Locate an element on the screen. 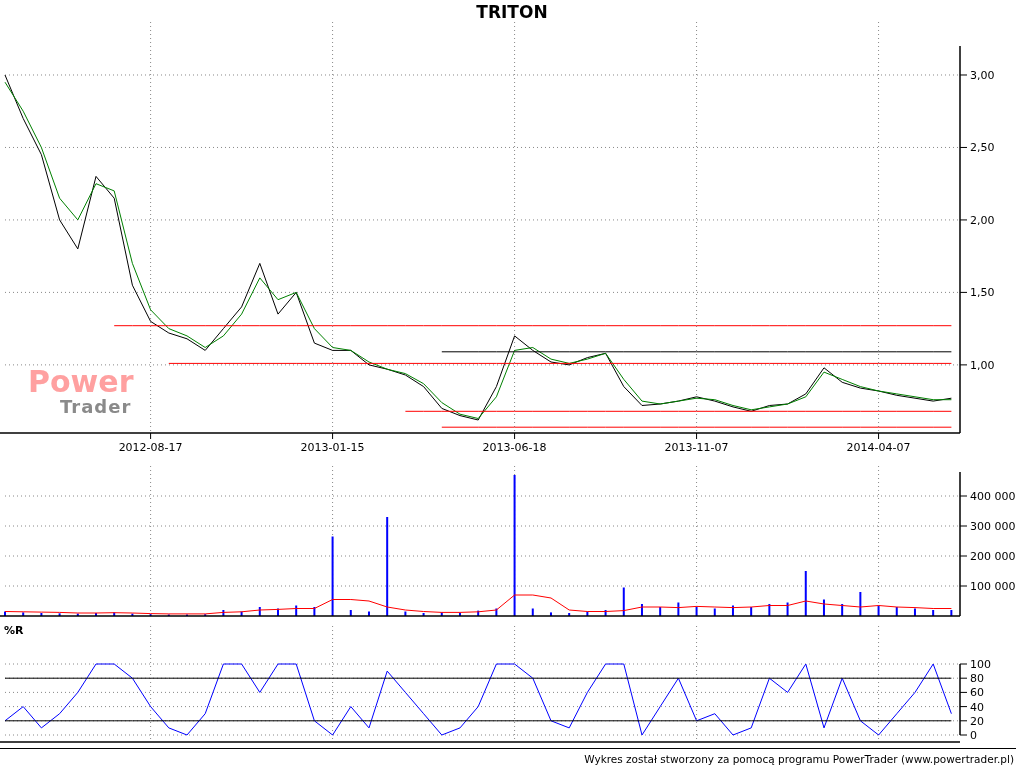 This screenshot has width=1024, height=768. axis-label: 2,00 is located at coordinates (982, 220).